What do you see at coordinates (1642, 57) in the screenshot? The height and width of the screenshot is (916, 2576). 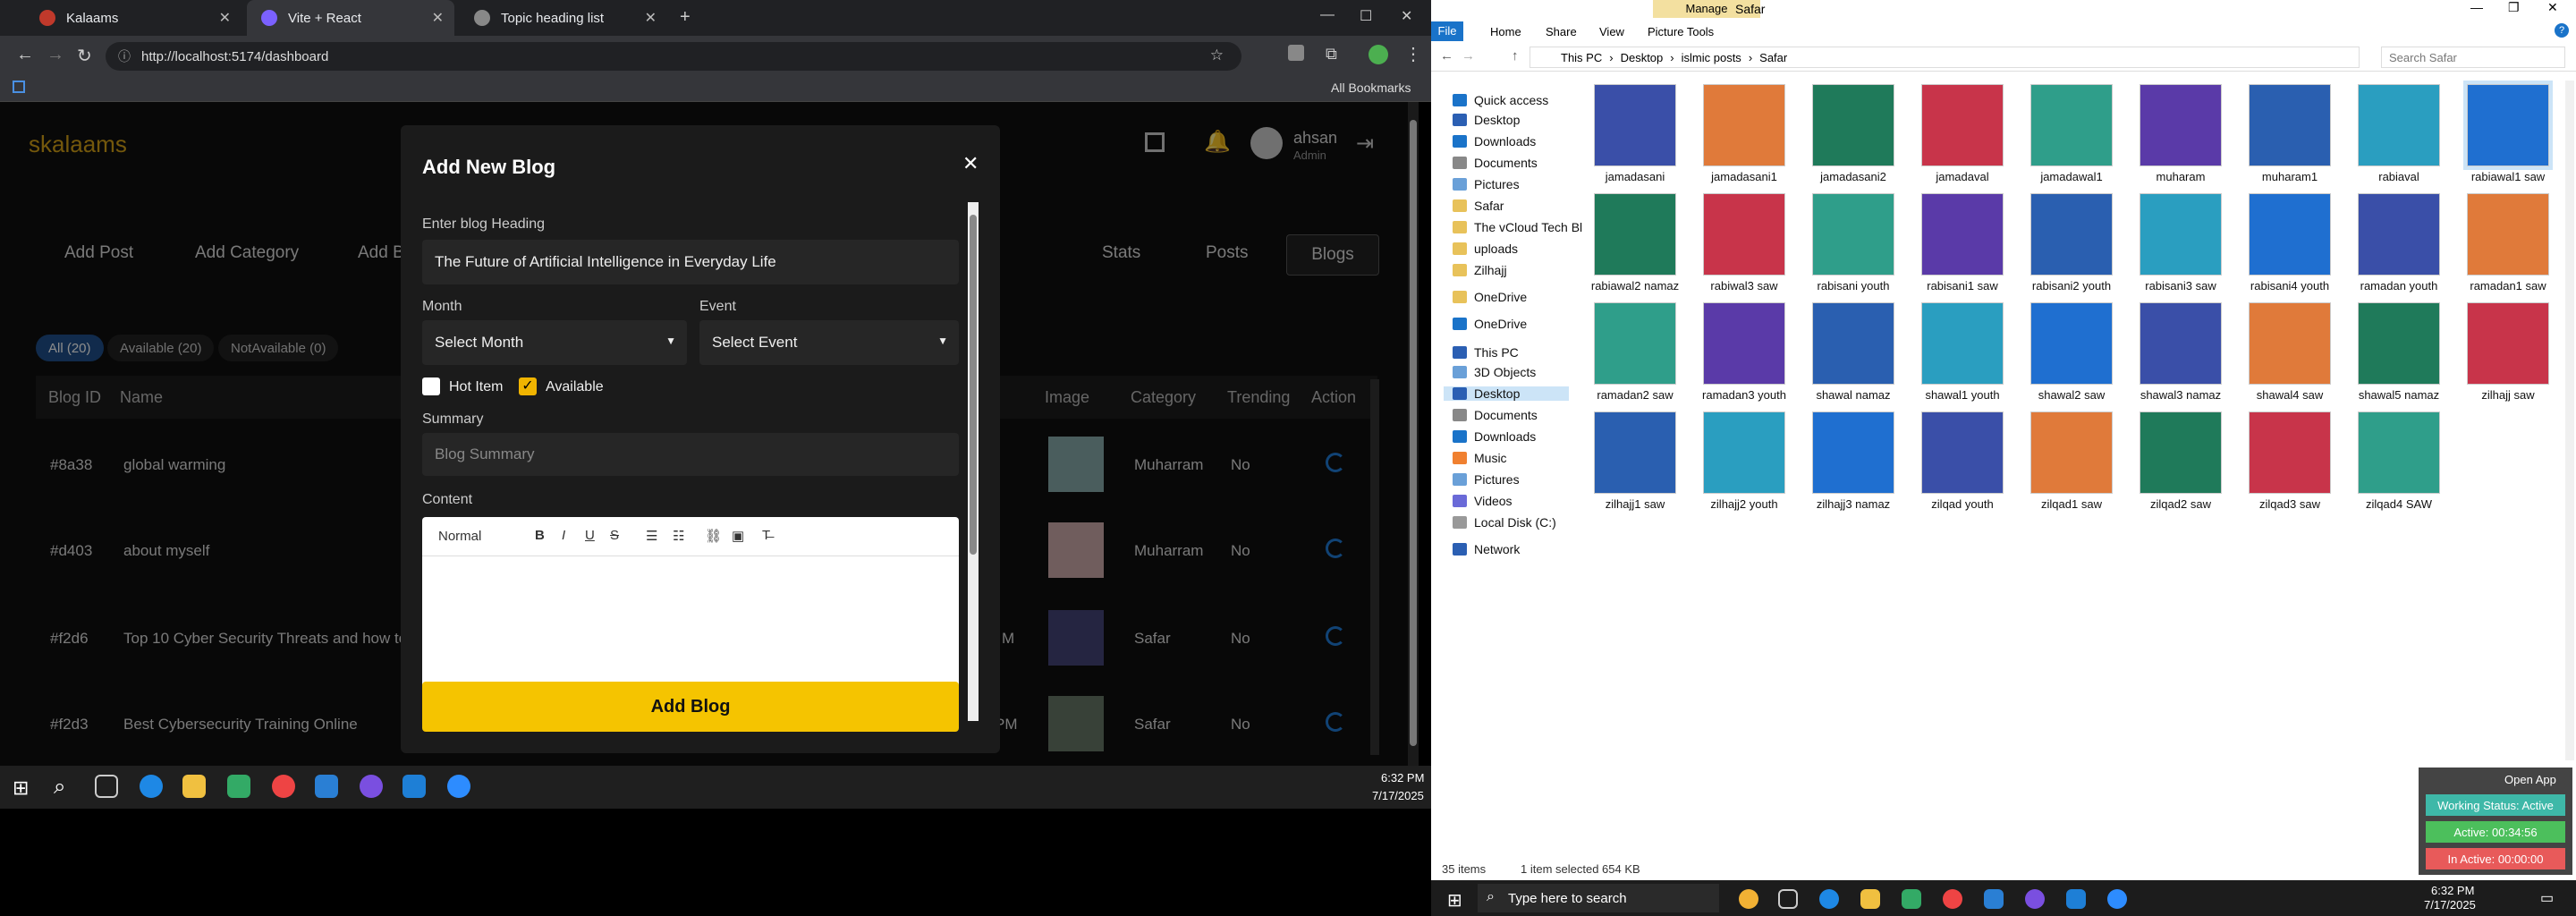 I see `crumb-desktop: Desktop` at bounding box center [1642, 57].